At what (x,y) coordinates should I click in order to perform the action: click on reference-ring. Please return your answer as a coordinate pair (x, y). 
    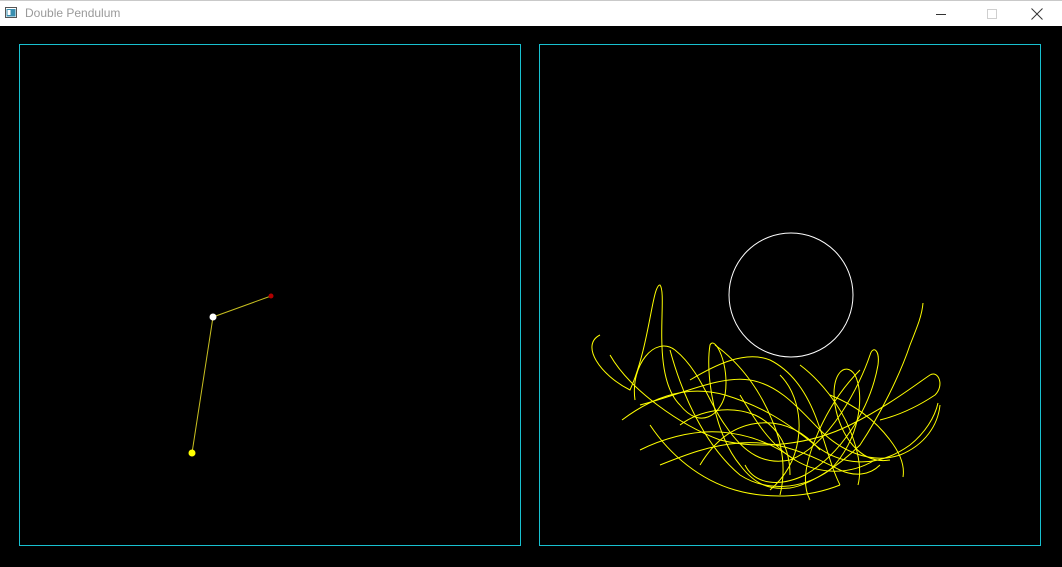
    Looking at the image, I should click on (791, 295).